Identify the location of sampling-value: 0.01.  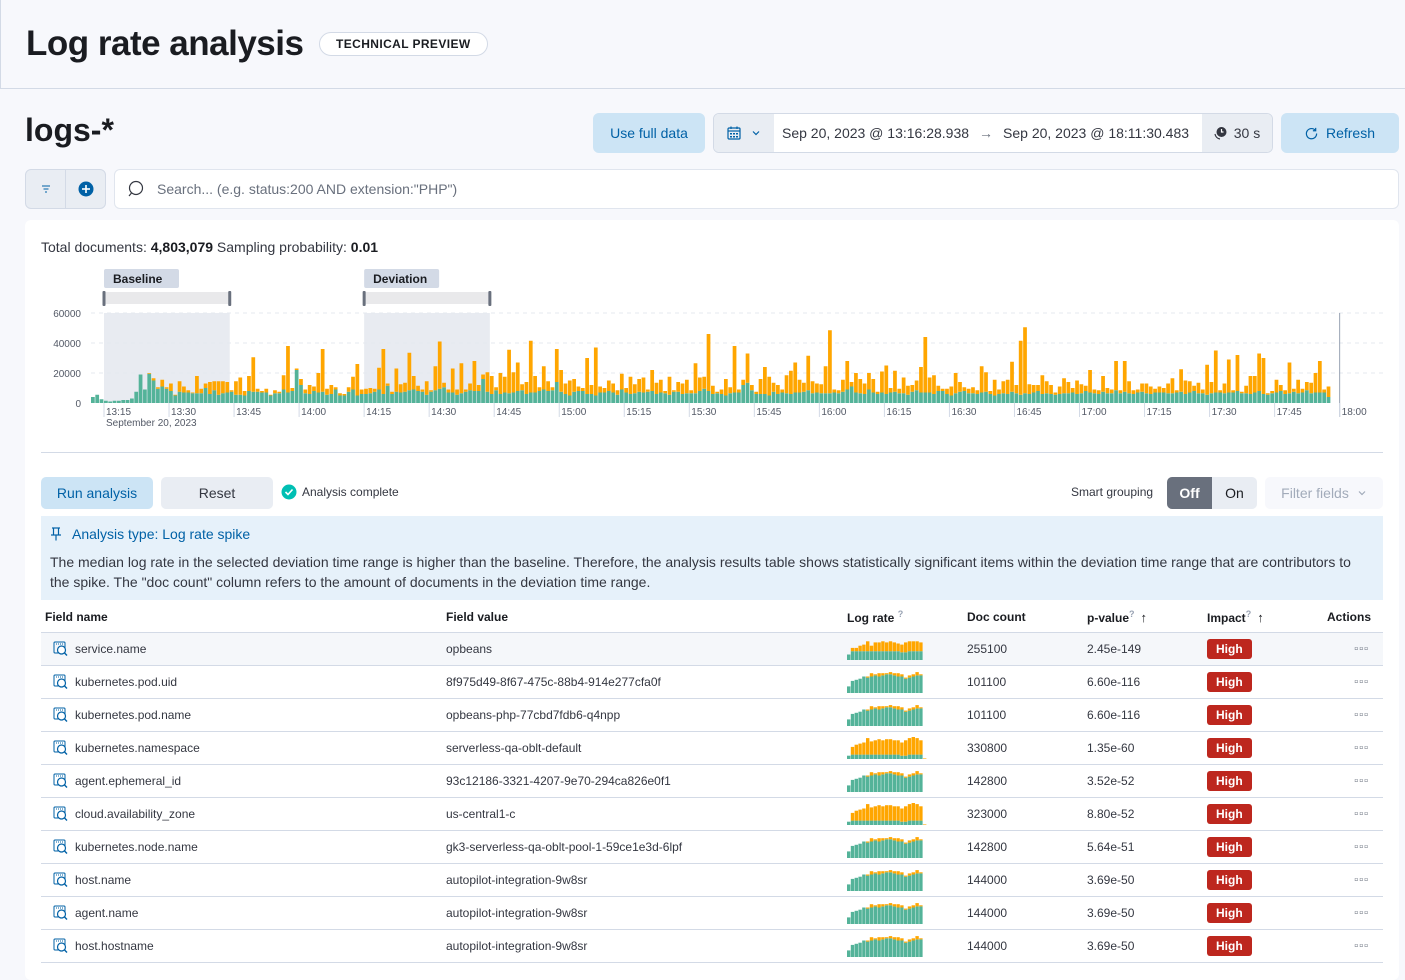
(364, 247).